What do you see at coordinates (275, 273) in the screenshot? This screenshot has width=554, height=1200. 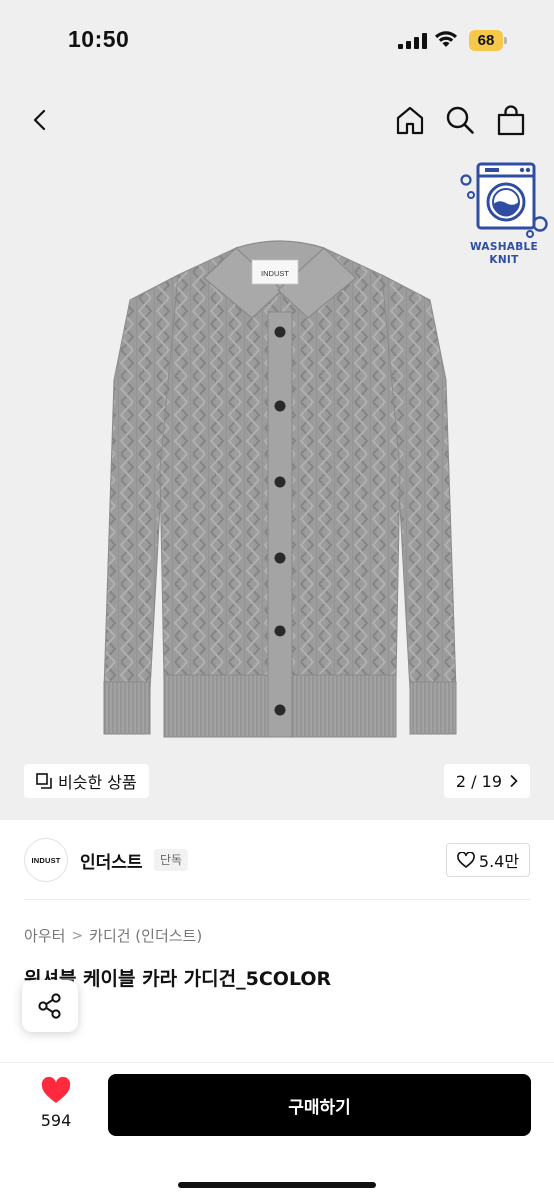 I see `neck-label-text: INDUST` at bounding box center [275, 273].